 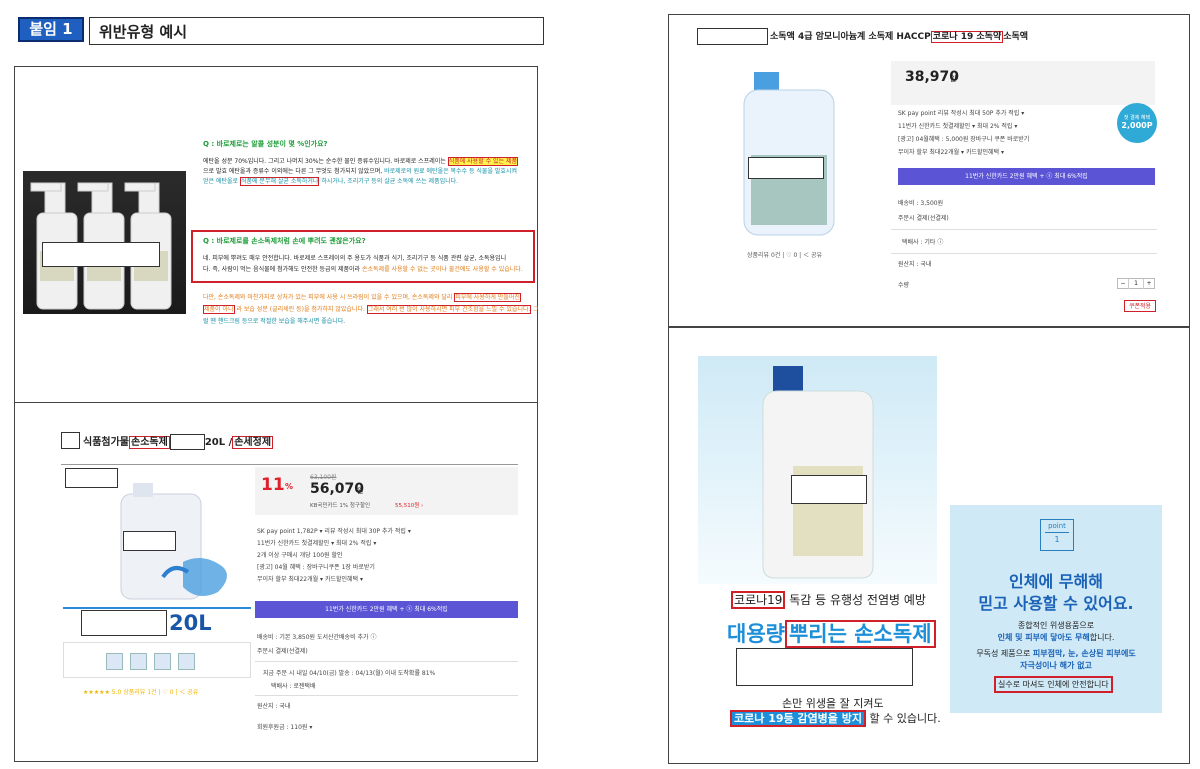 What do you see at coordinates (785, 255) in the screenshot?
I see `social-row: 상품리뷰 0건 | ♡ 0 | ＜ 공유` at bounding box center [785, 255].